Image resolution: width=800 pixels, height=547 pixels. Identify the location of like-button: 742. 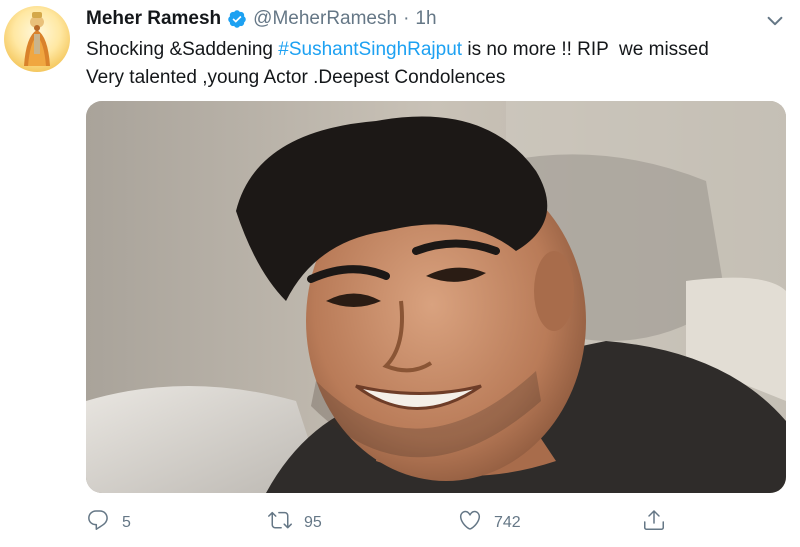
(489, 522).